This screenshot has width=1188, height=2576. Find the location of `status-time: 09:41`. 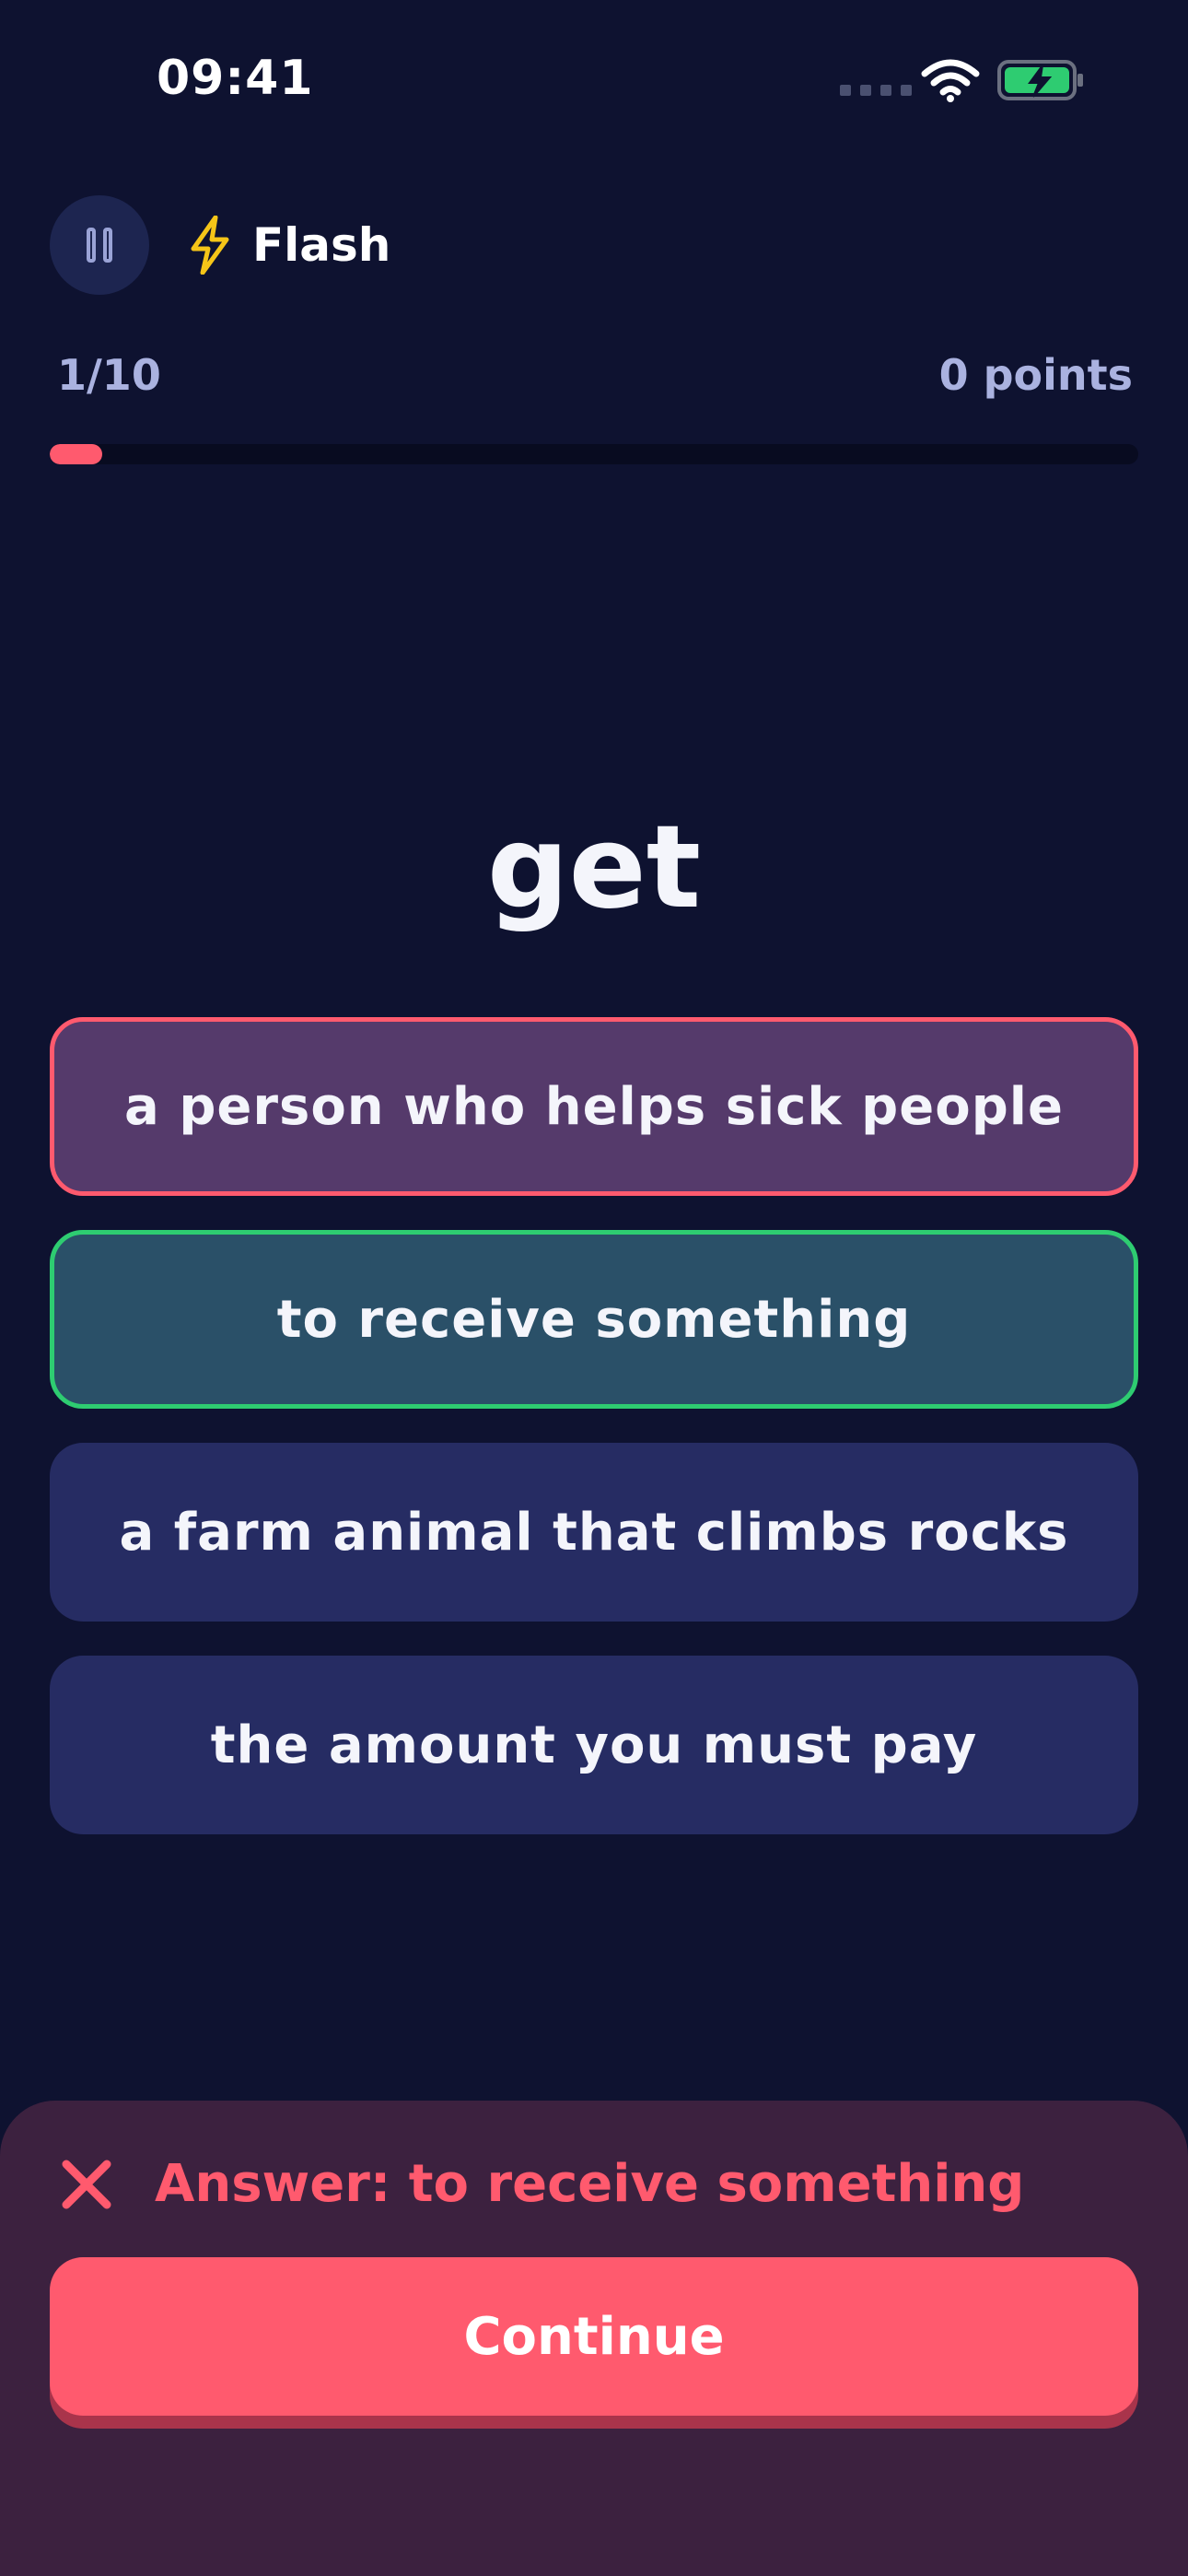

status-time: 09:41 is located at coordinates (235, 78).